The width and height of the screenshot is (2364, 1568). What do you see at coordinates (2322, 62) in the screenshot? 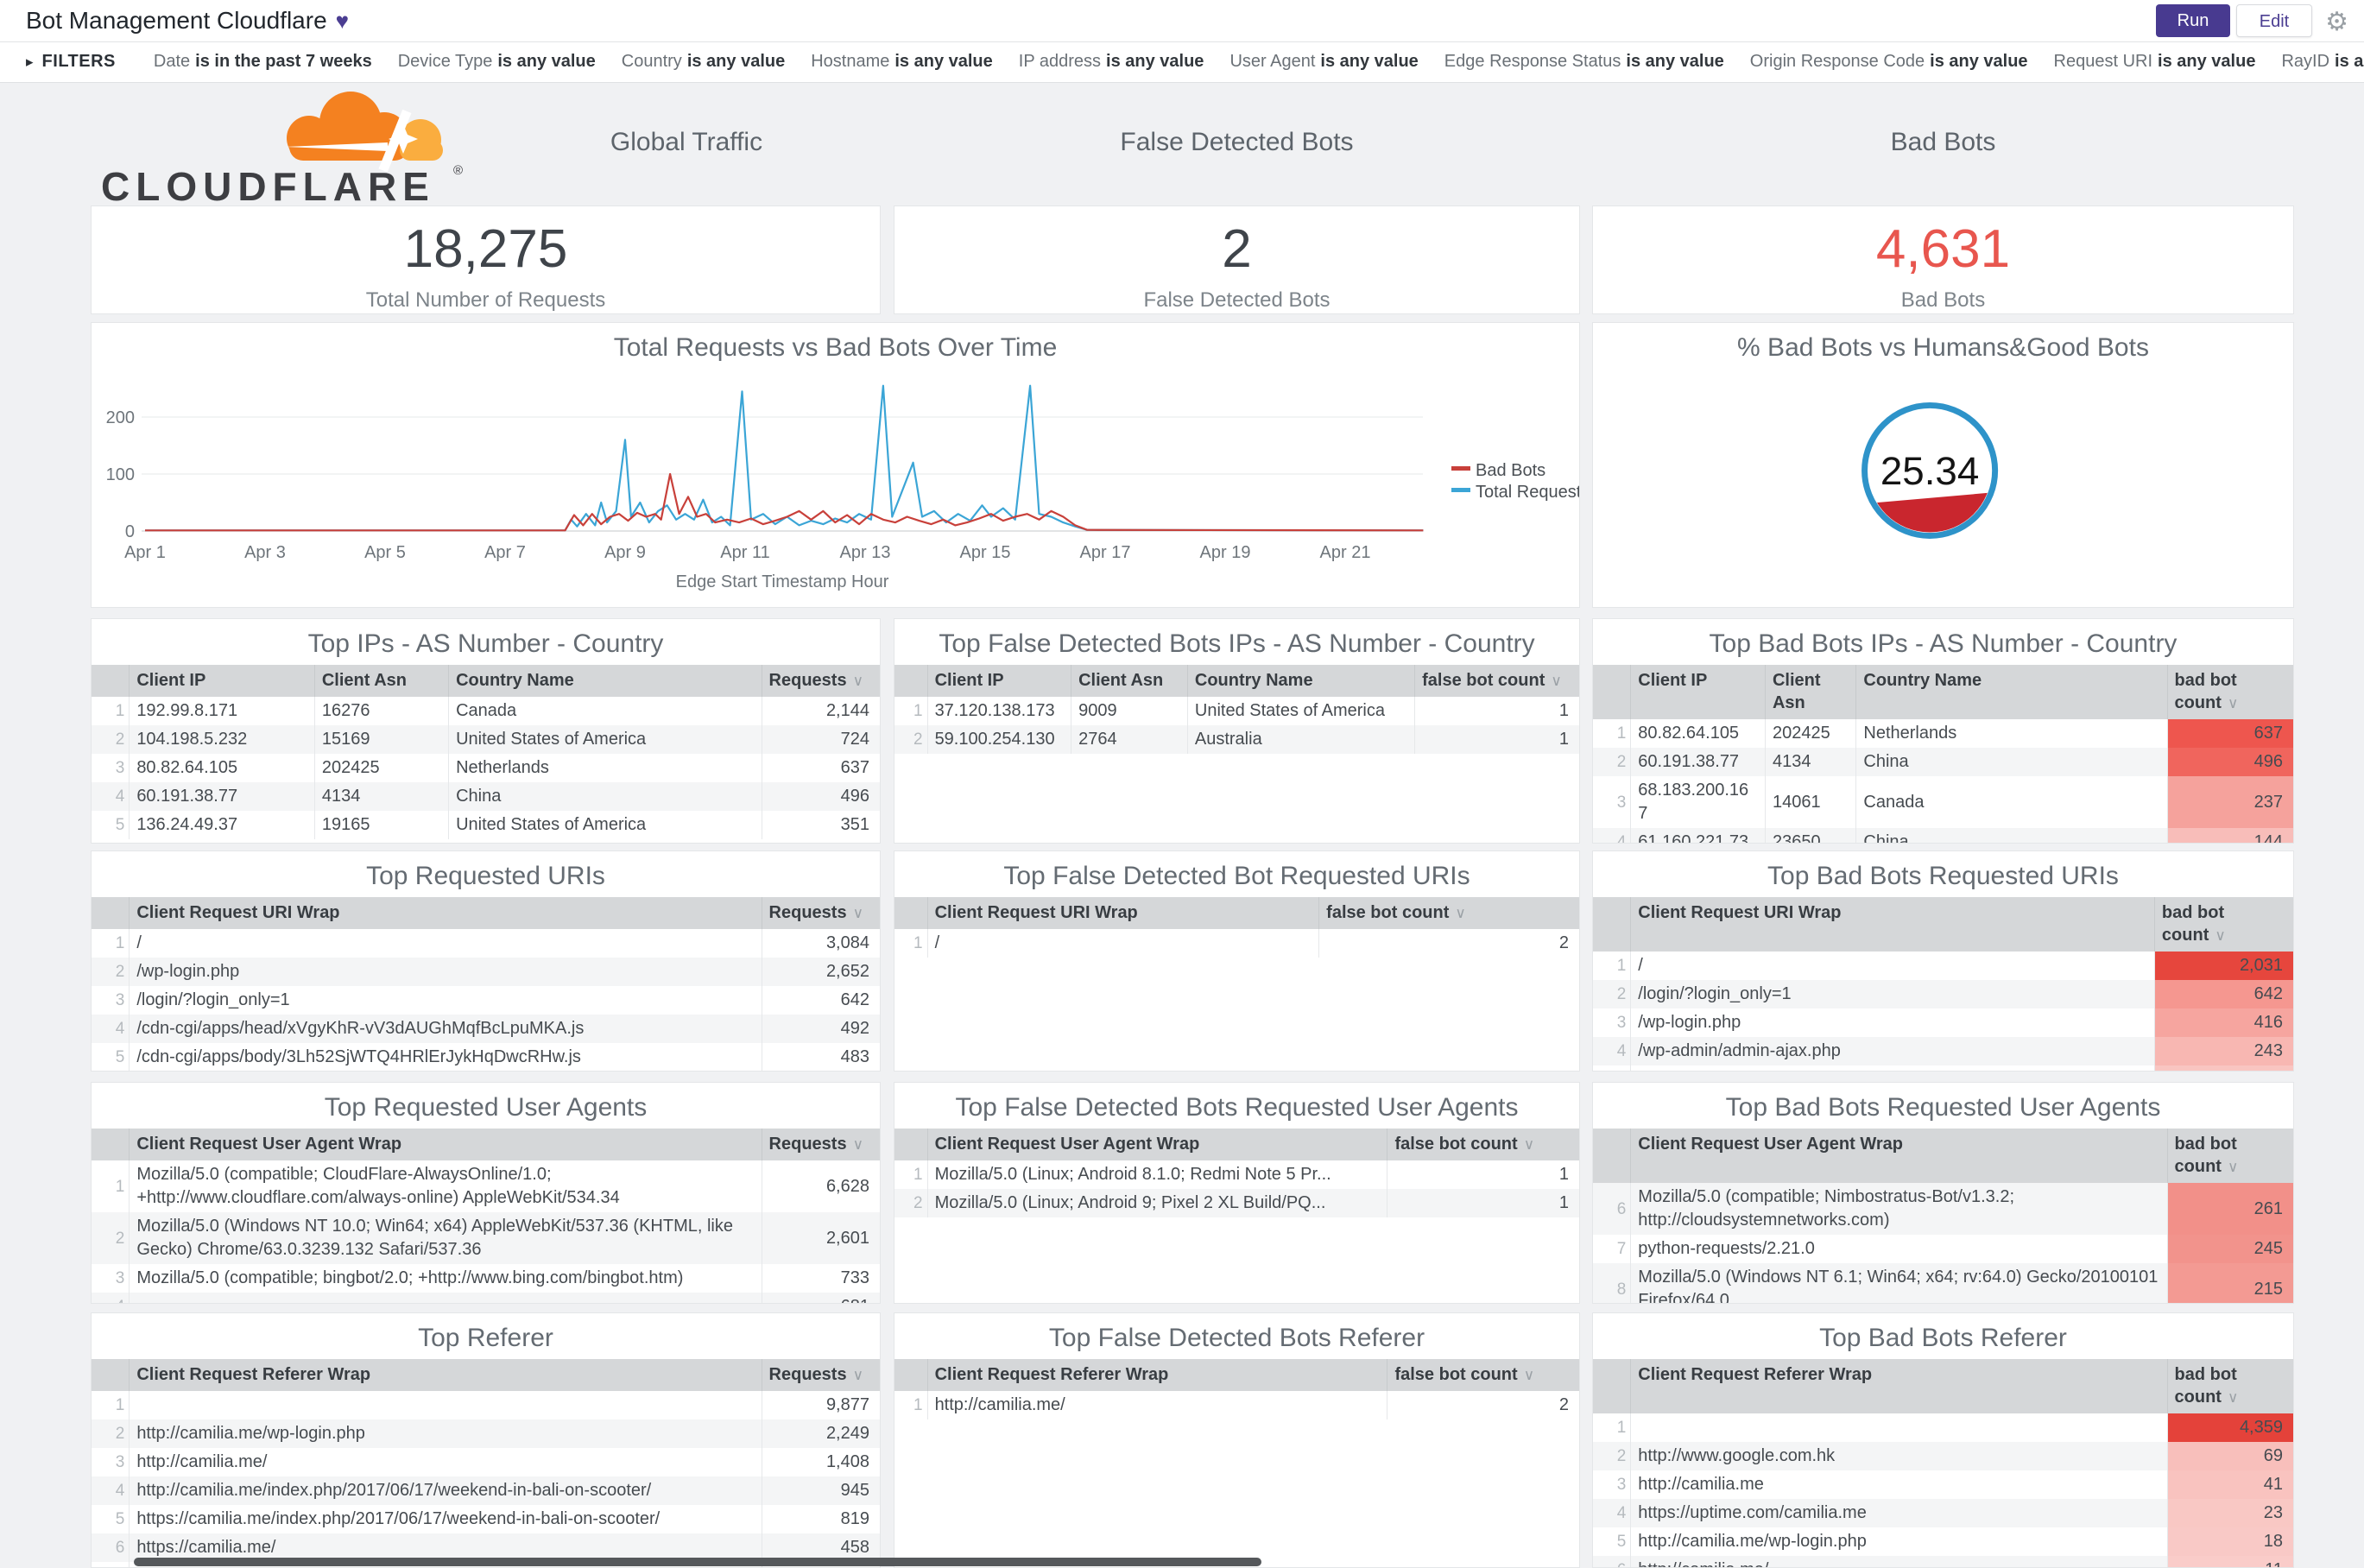
I see `filter-item: RayID is any value` at bounding box center [2322, 62].